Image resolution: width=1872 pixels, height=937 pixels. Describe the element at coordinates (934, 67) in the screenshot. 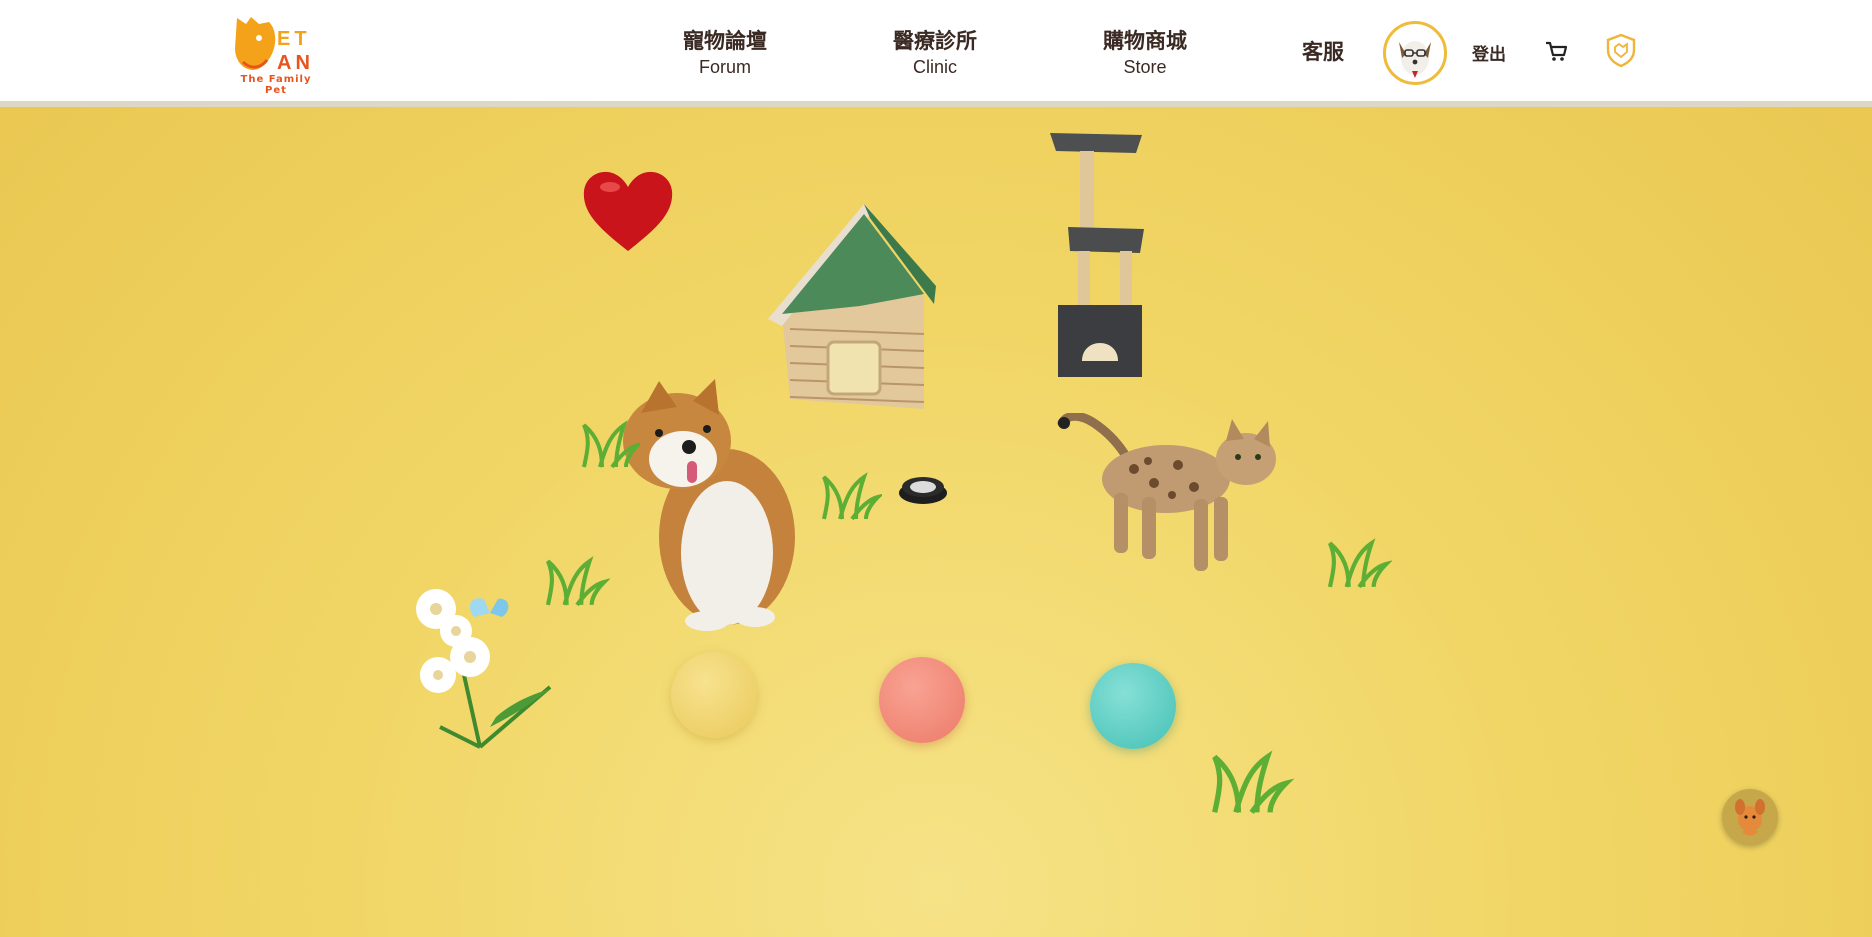

I see `nav-clinic-en: Clinic` at that location.